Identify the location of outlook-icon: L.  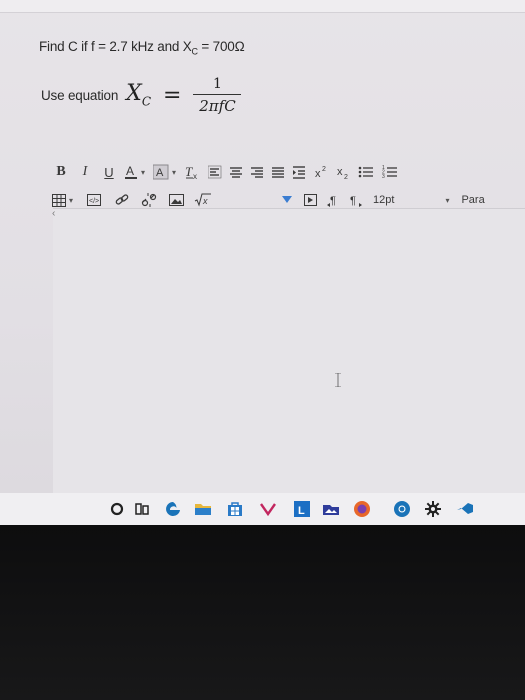
(302, 509).